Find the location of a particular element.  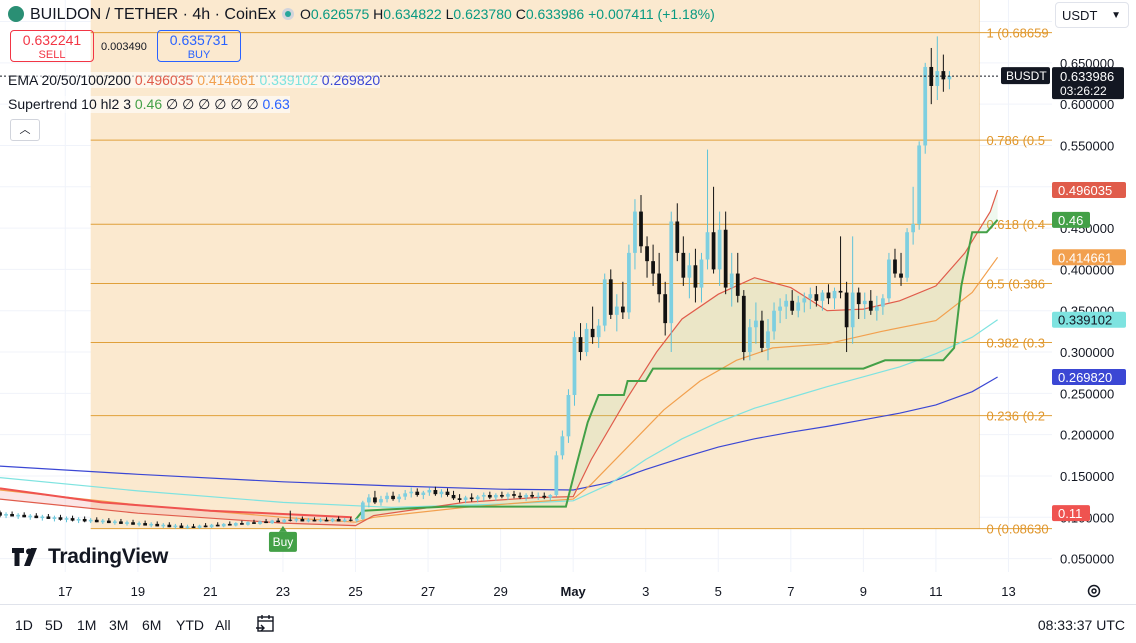

price-change: +0.007411 (+1.18%) is located at coordinates (651, 14).